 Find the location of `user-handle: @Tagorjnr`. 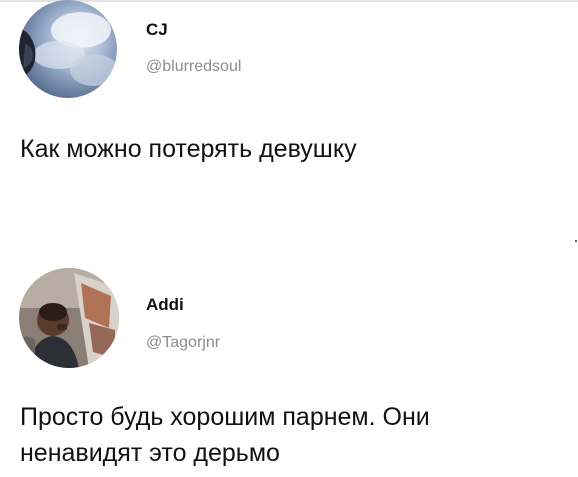

user-handle: @Tagorjnr is located at coordinates (183, 343).